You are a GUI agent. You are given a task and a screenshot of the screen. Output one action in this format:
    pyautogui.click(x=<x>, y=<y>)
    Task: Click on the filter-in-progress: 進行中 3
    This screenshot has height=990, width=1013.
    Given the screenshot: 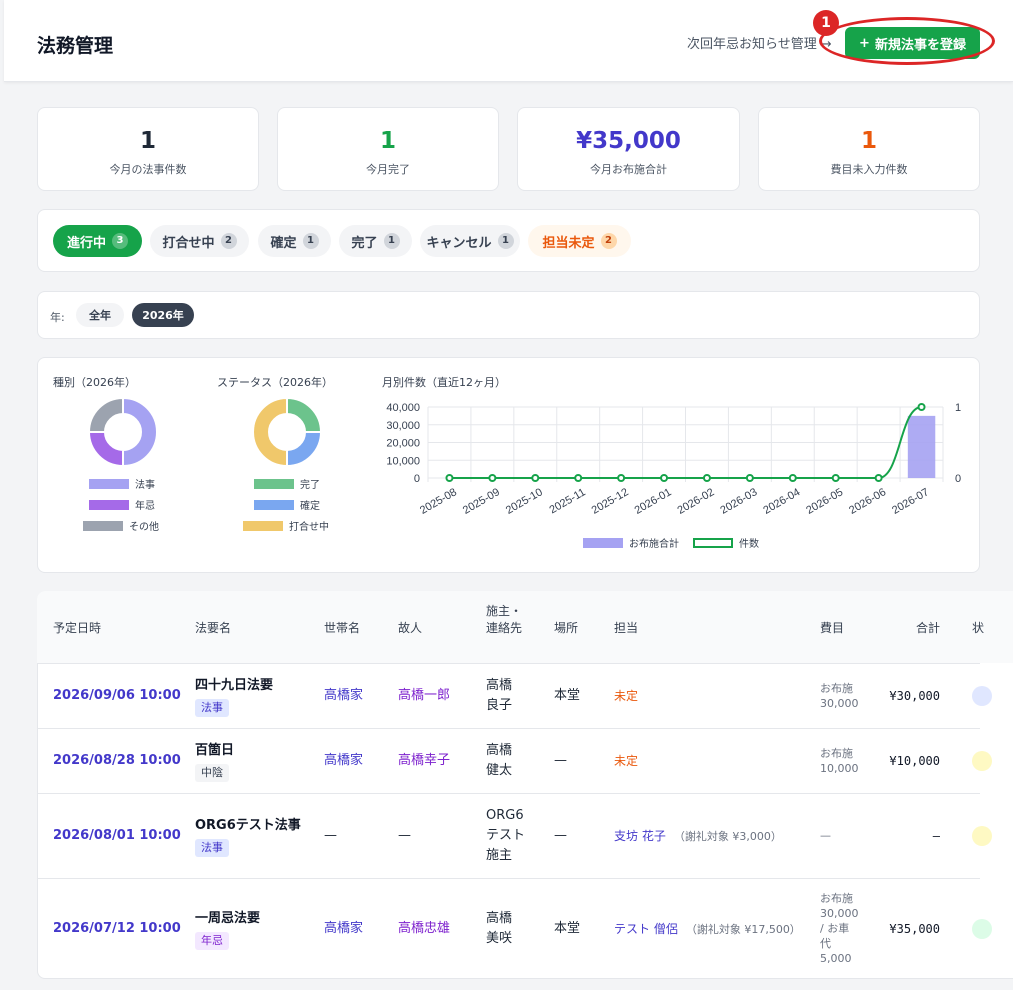 What is the action you would take?
    pyautogui.click(x=97, y=241)
    